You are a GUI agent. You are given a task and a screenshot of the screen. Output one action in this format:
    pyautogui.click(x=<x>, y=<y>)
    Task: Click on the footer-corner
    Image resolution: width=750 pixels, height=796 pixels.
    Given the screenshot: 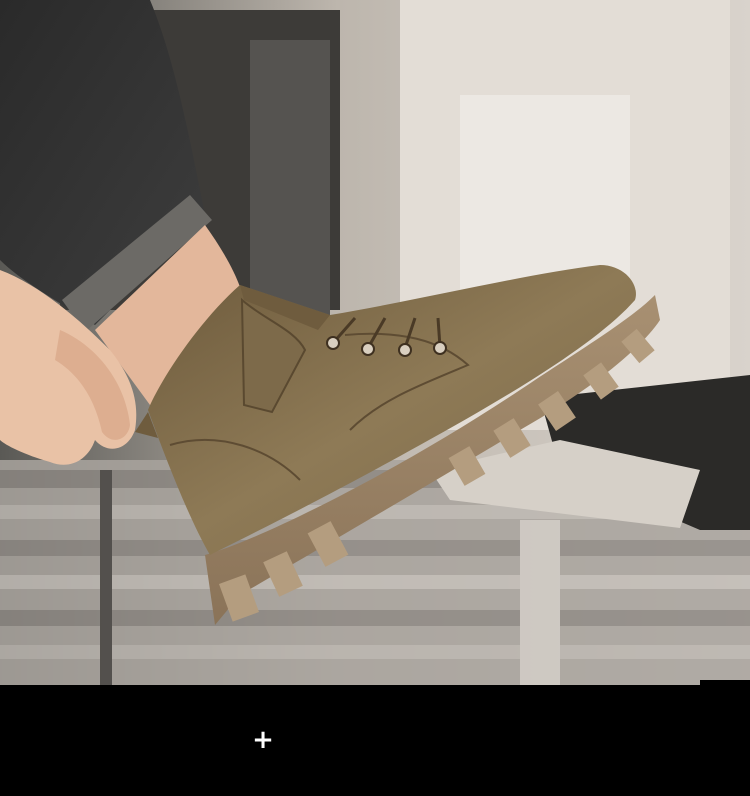 What is the action you would take?
    pyautogui.click(x=725, y=684)
    